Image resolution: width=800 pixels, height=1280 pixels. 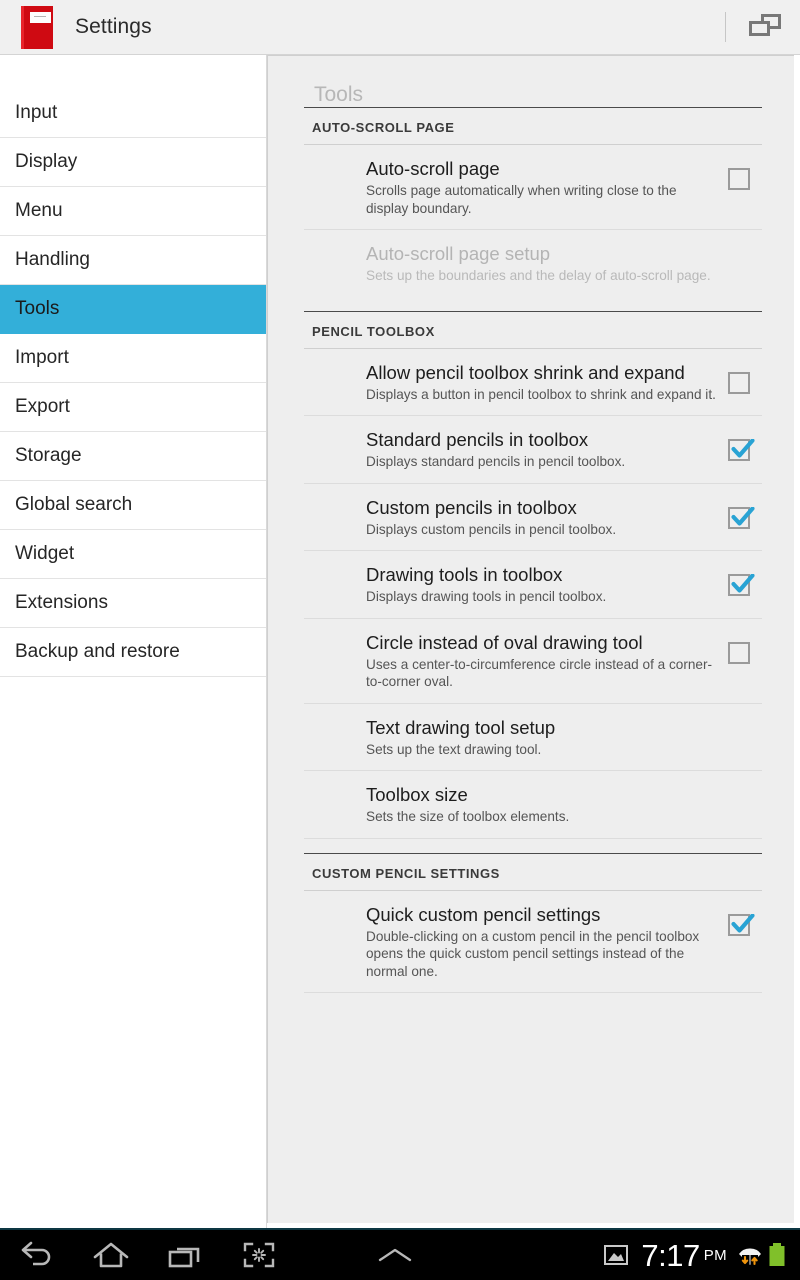 What do you see at coordinates (133, 603) in the screenshot?
I see `sidebar-item-extensions: Extensions` at bounding box center [133, 603].